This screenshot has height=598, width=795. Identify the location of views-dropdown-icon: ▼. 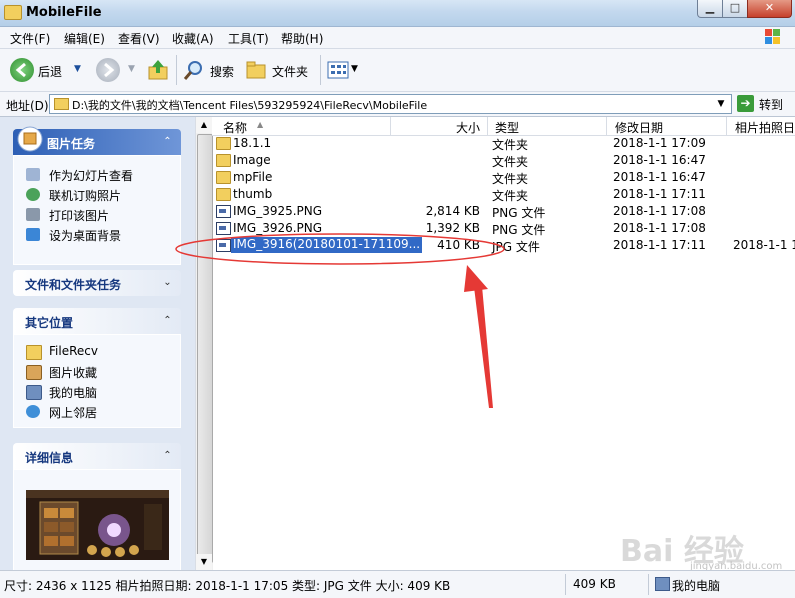
(354, 69).